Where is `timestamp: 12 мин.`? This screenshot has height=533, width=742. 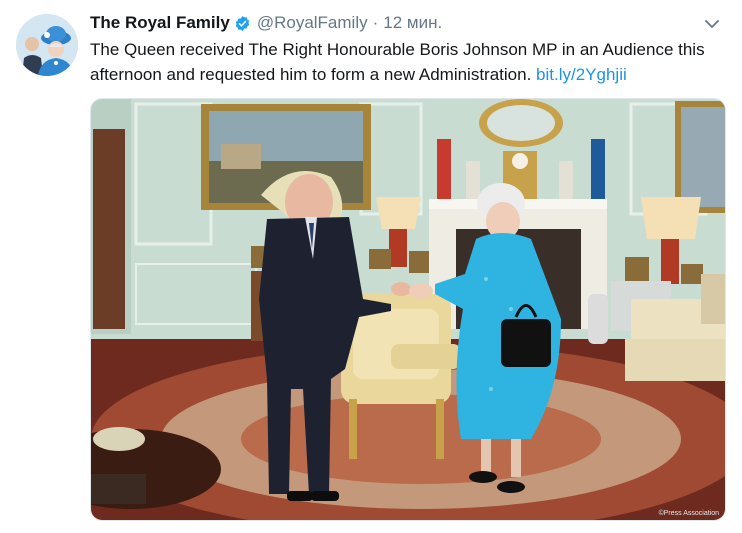
timestamp: 12 мин. is located at coordinates (412, 23).